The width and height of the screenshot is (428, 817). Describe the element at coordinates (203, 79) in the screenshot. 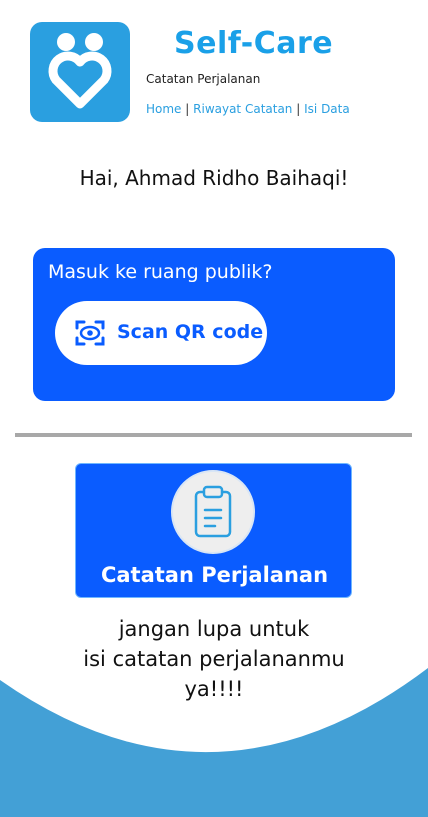

I see `app-subtitle: Catatan Perjalanan` at that location.